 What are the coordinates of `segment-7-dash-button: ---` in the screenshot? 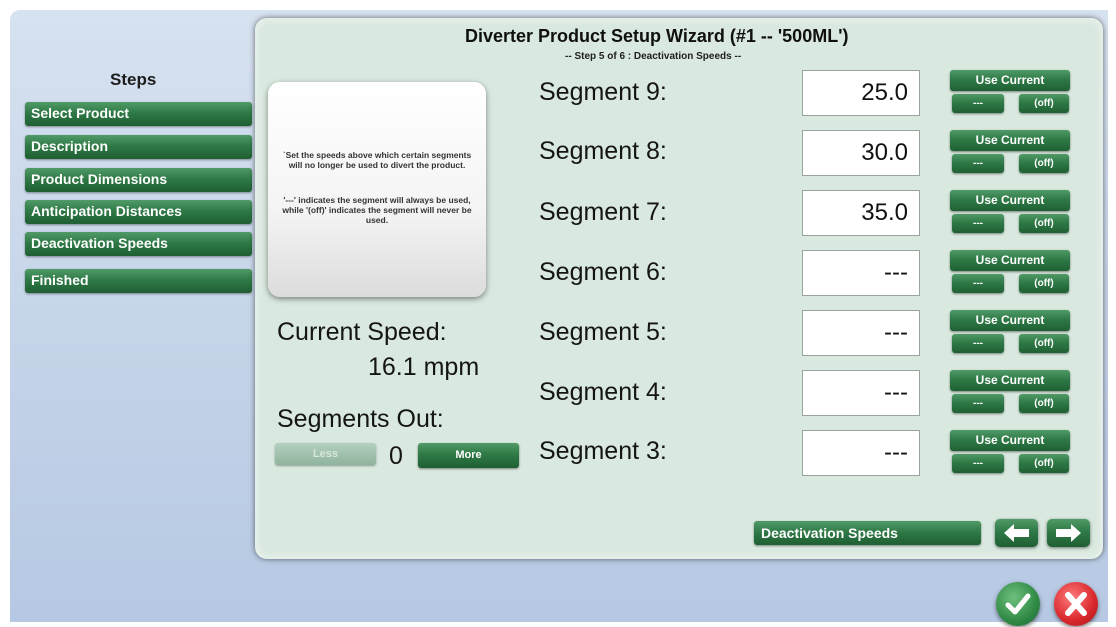 It's located at (978, 223).